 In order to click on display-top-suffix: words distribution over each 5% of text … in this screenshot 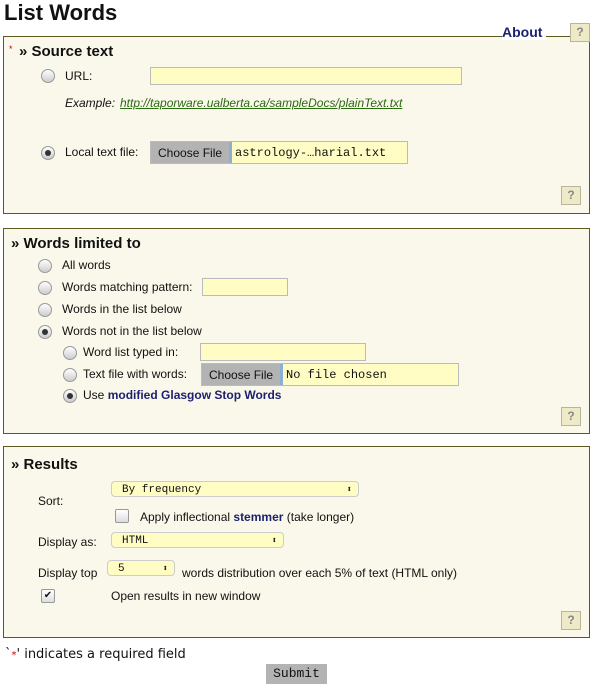, I will do `click(319, 573)`.